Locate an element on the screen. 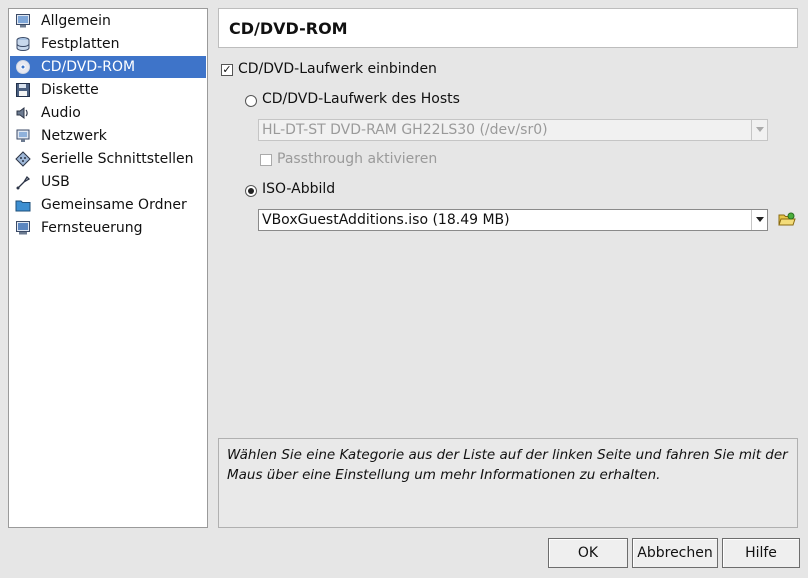 The height and width of the screenshot is (578, 808). sidebar-item-label: USB is located at coordinates (55, 182).